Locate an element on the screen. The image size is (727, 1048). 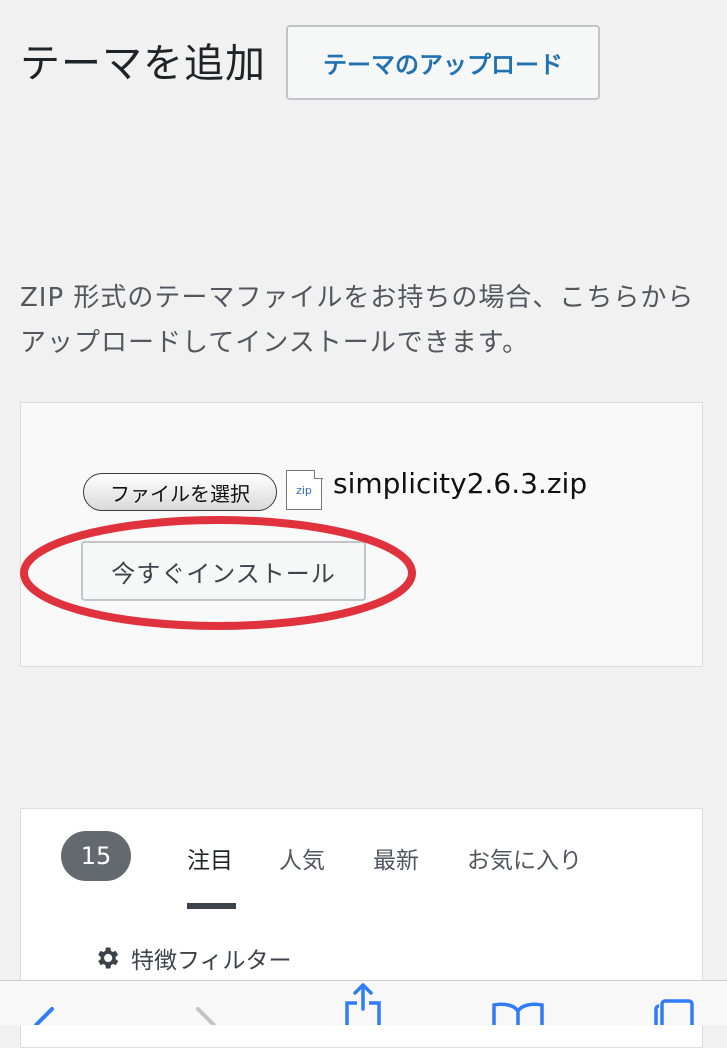
install-now-button: 今すぐインストール is located at coordinates (223, 571).